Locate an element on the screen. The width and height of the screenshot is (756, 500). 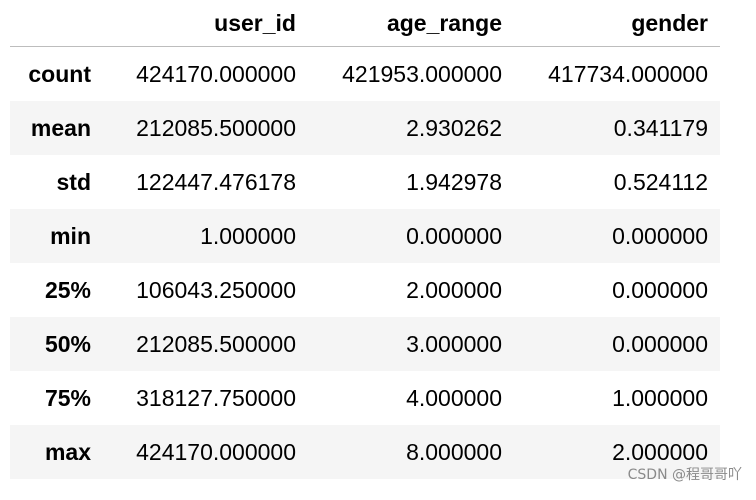
cell-mean-age-range: 2.930262 is located at coordinates (454, 127).